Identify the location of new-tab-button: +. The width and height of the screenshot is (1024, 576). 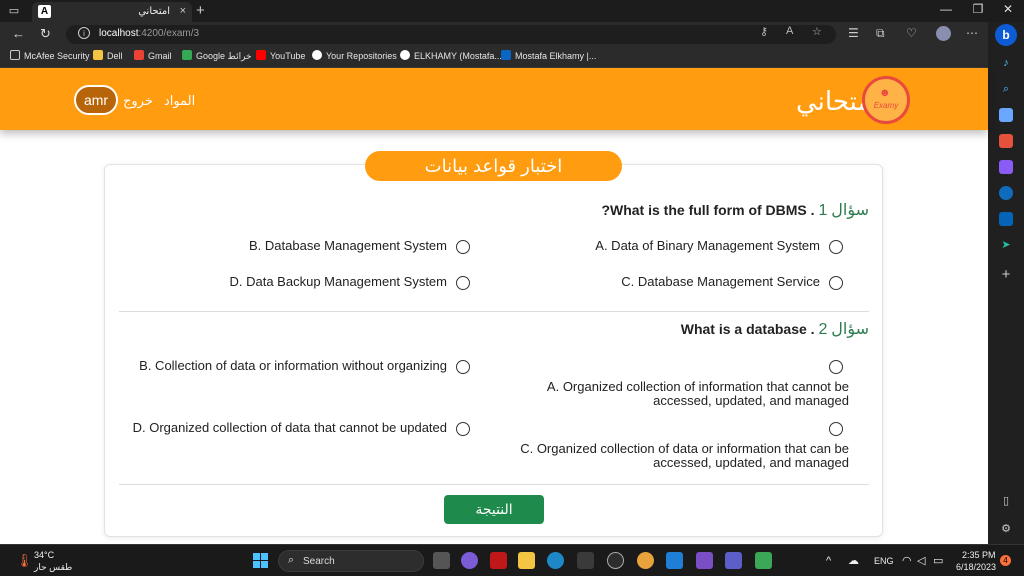
(200, 10).